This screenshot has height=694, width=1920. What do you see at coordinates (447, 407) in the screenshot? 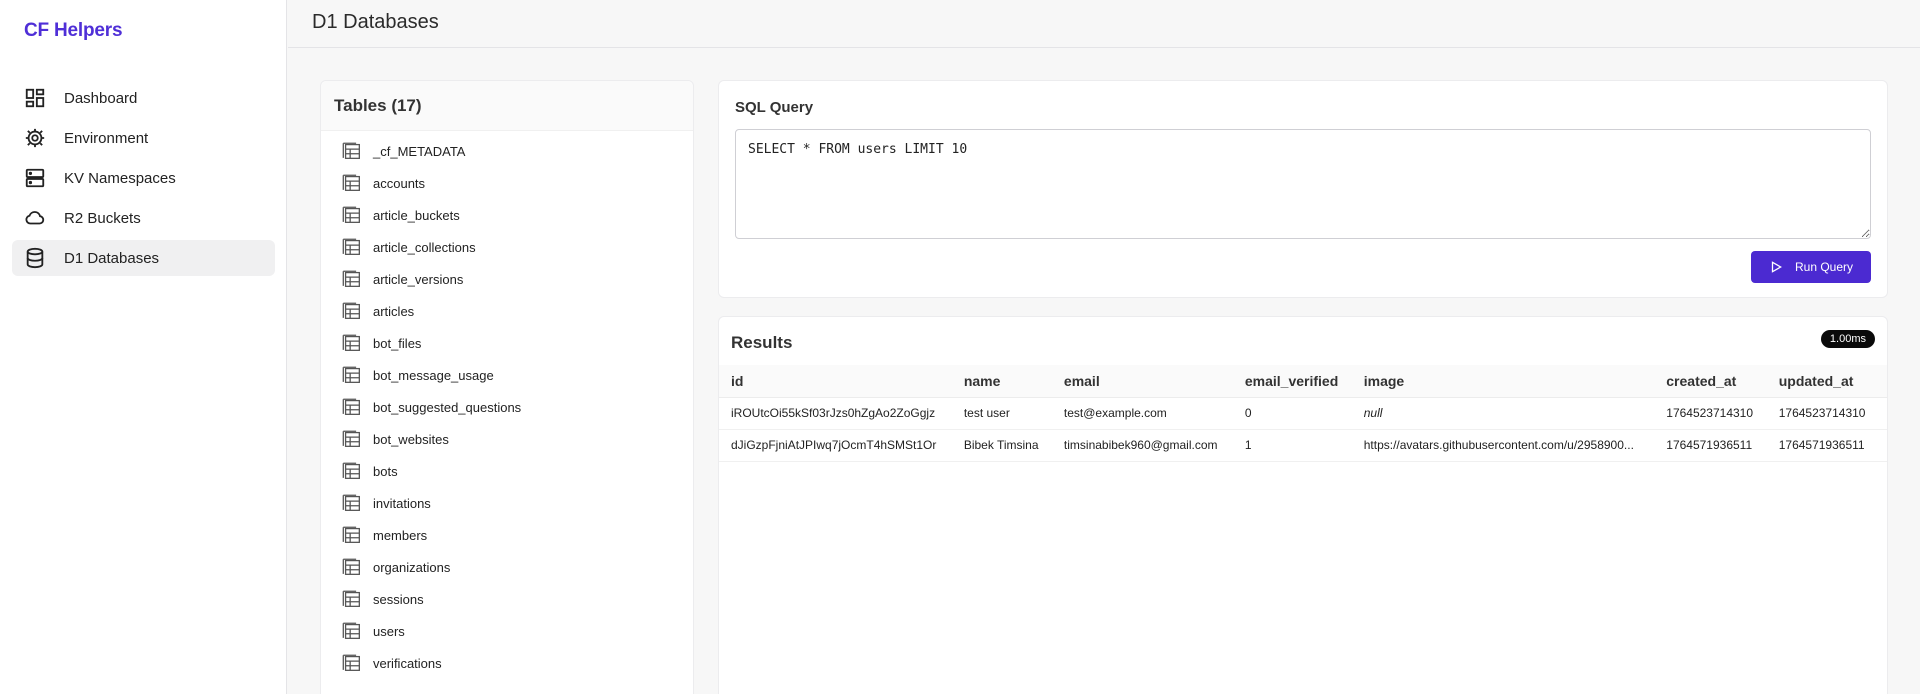
I see `table-list-item-label: bot_suggested_questions` at bounding box center [447, 407].